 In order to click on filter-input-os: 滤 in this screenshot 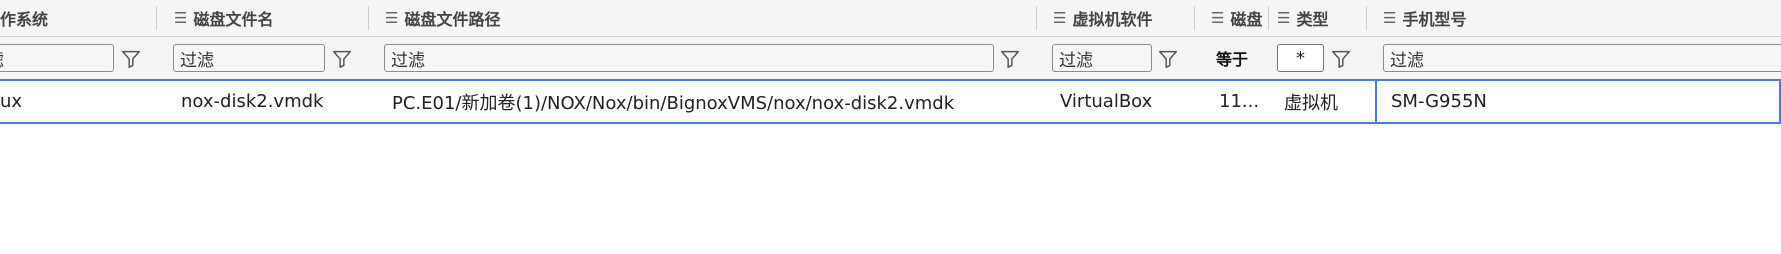, I will do `click(57, 58)`.